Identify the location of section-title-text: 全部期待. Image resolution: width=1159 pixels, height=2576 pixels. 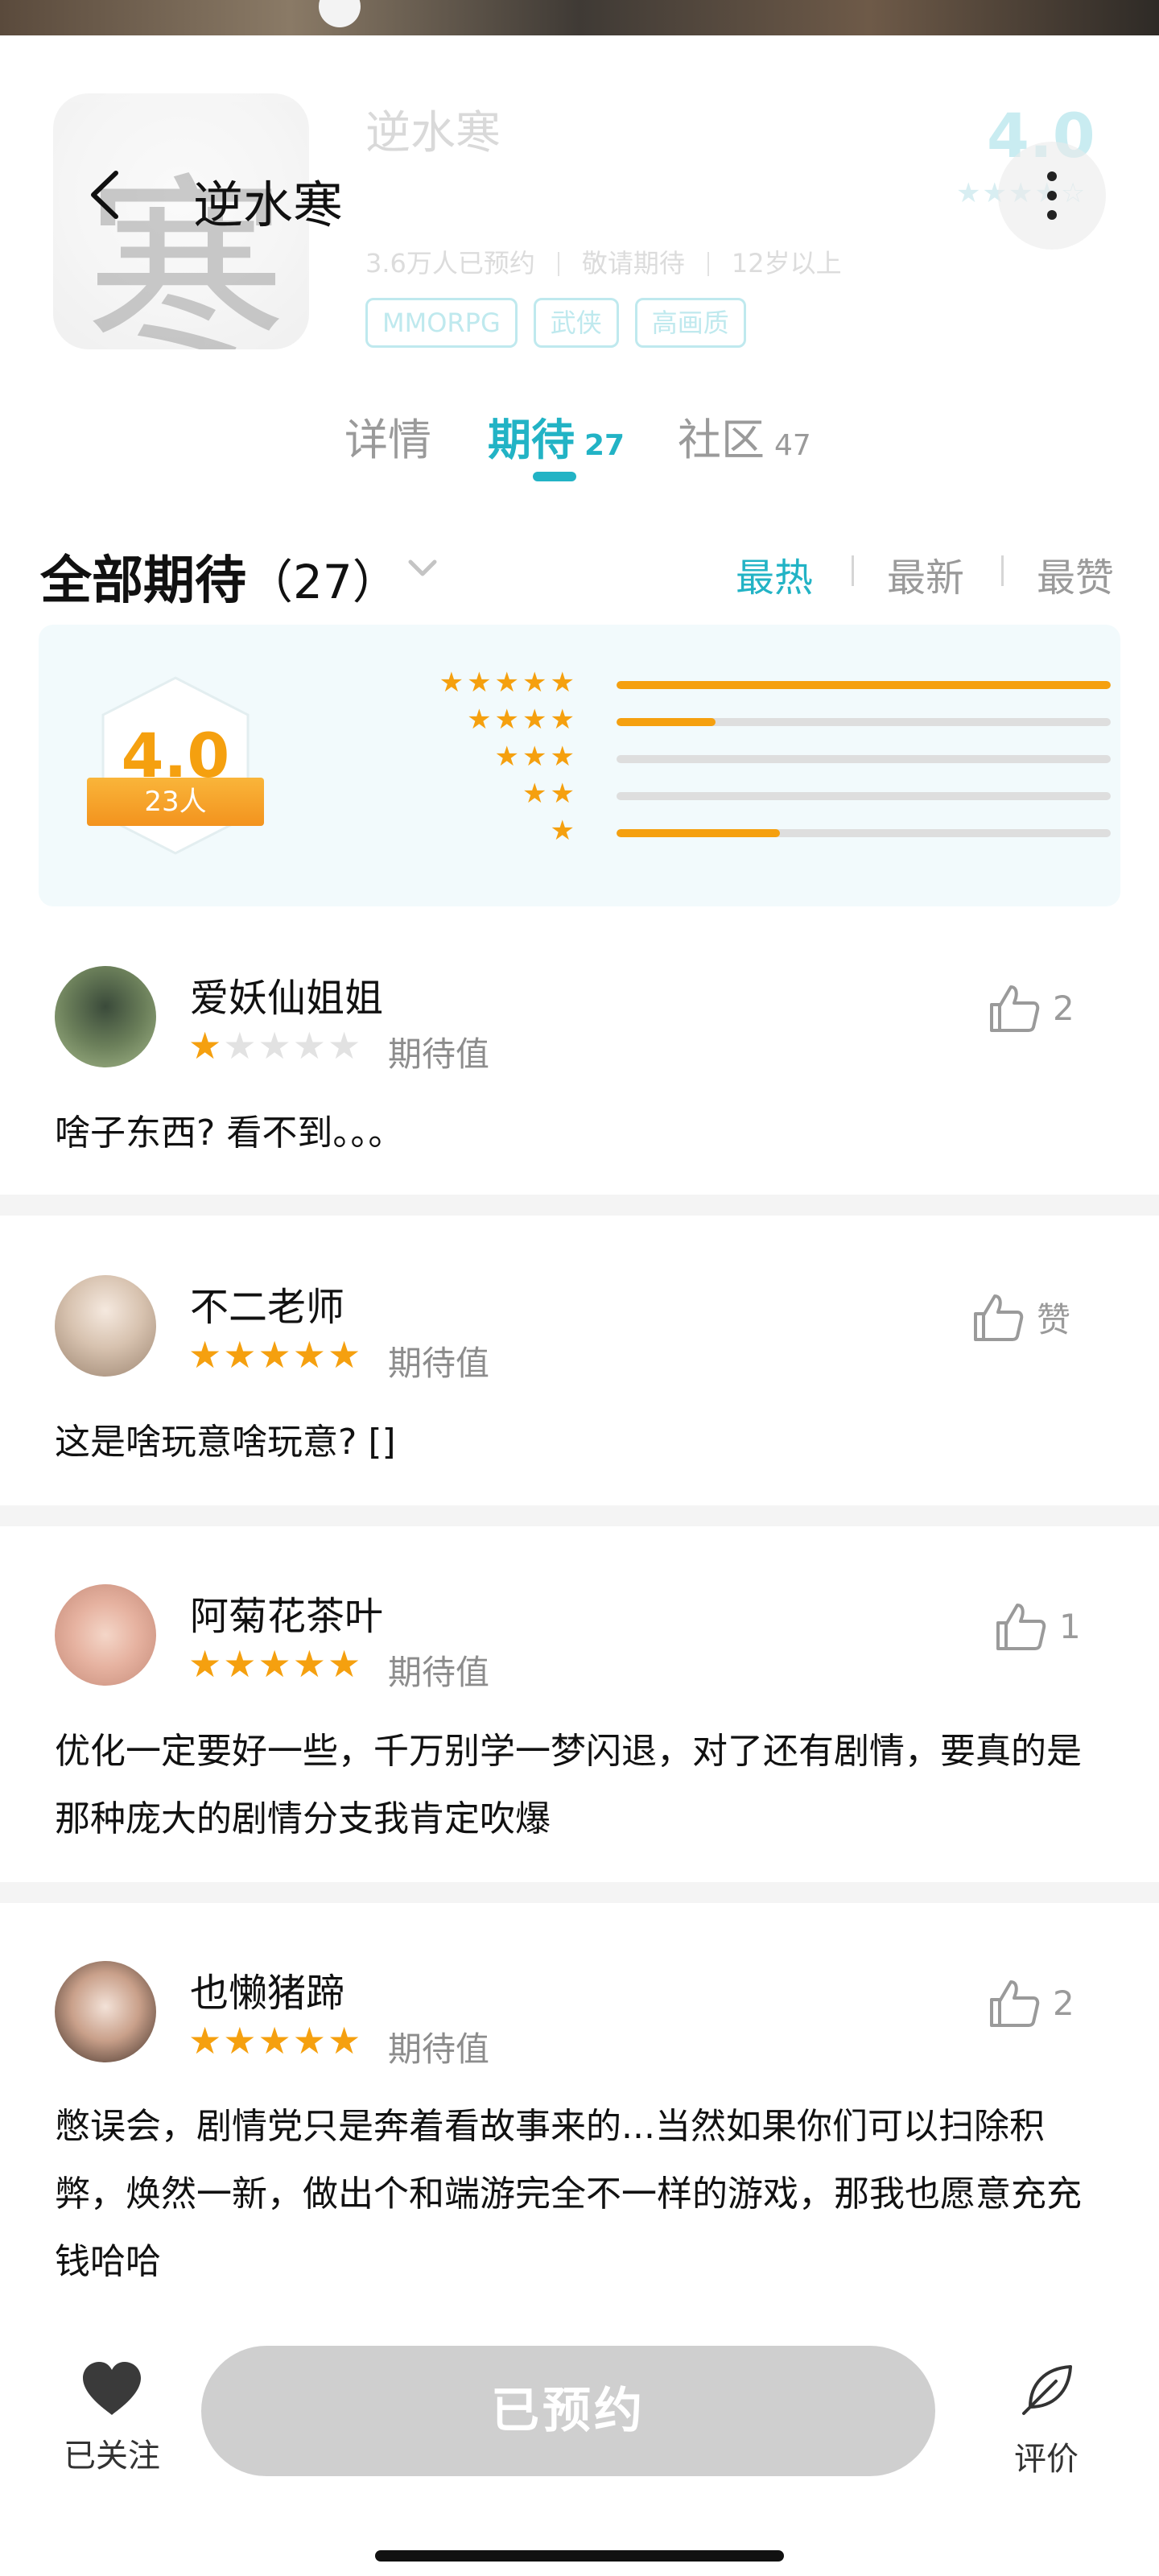
(143, 581).